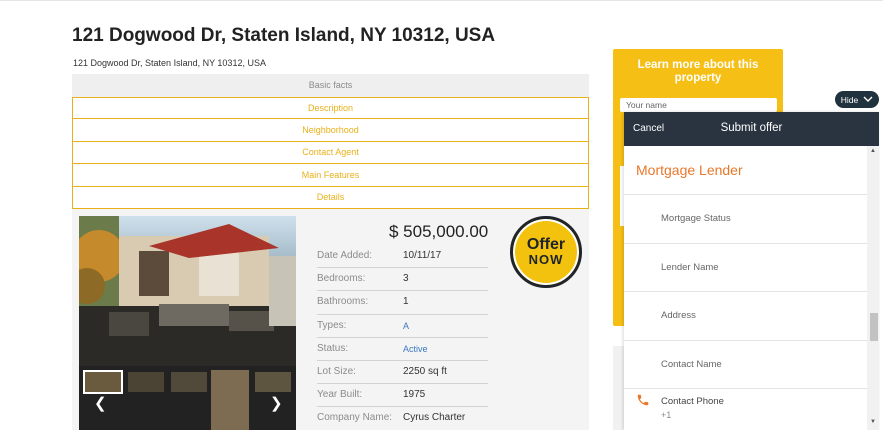  I want to click on fact-key: Types:, so click(332, 325).